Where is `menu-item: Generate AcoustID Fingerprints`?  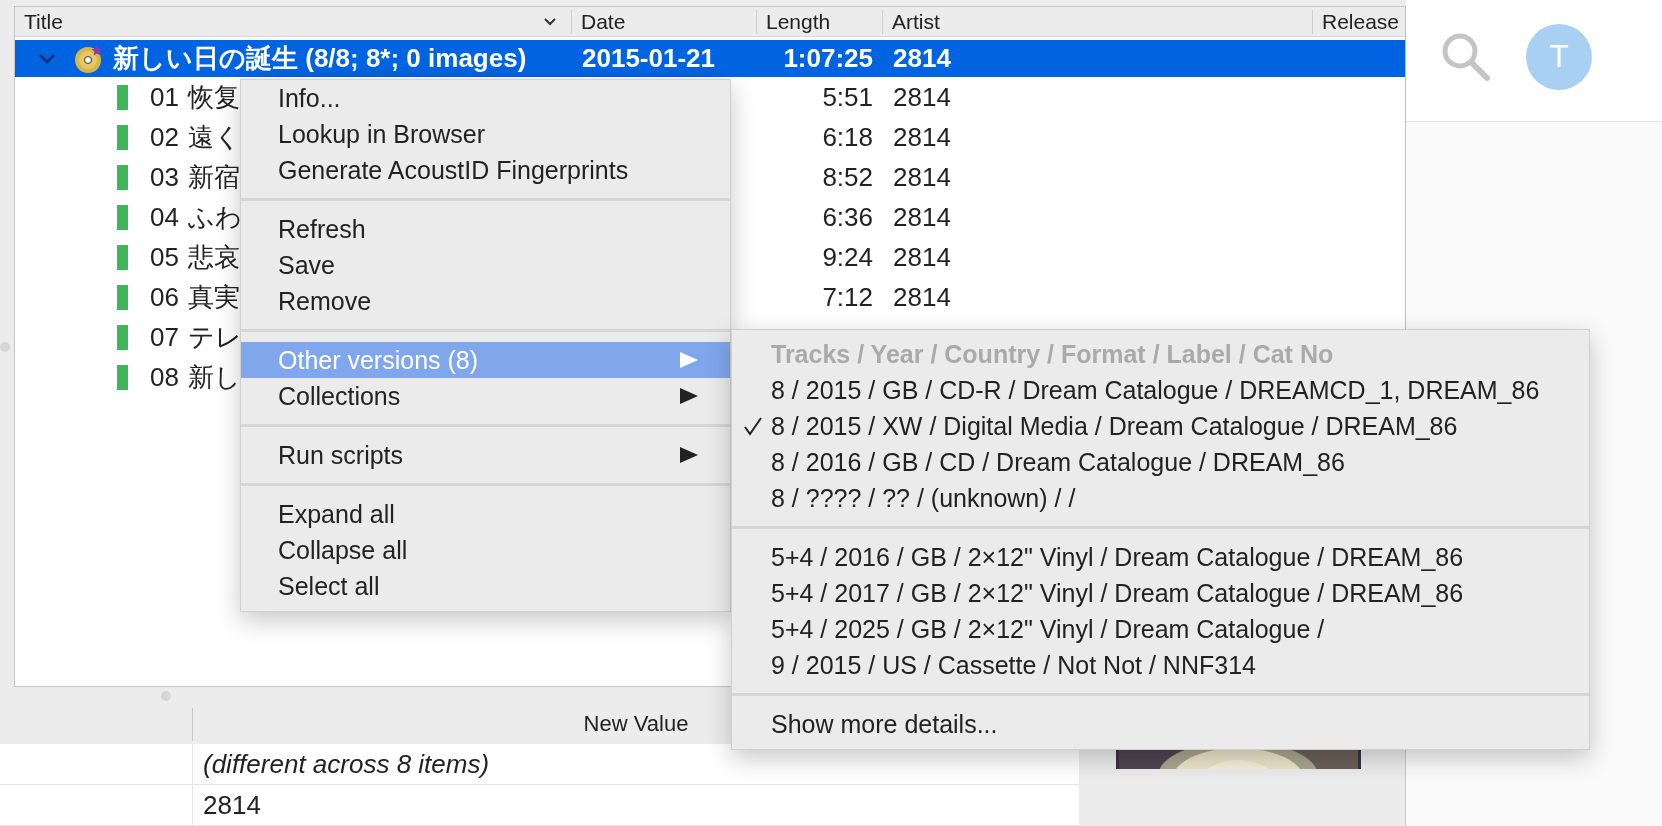 menu-item: Generate AcoustID Fingerprints is located at coordinates (485, 170).